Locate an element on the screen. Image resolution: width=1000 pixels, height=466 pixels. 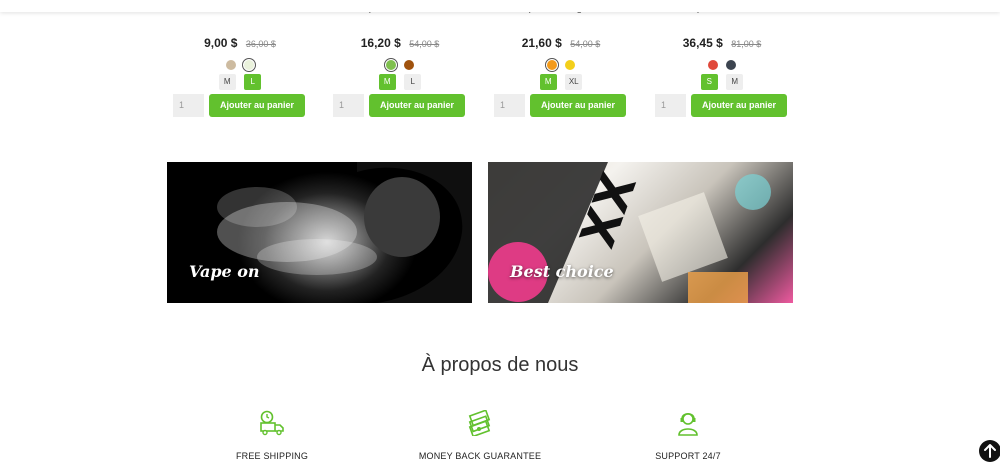
promo-banner-vape-on: Vape on is located at coordinates (319, 232).